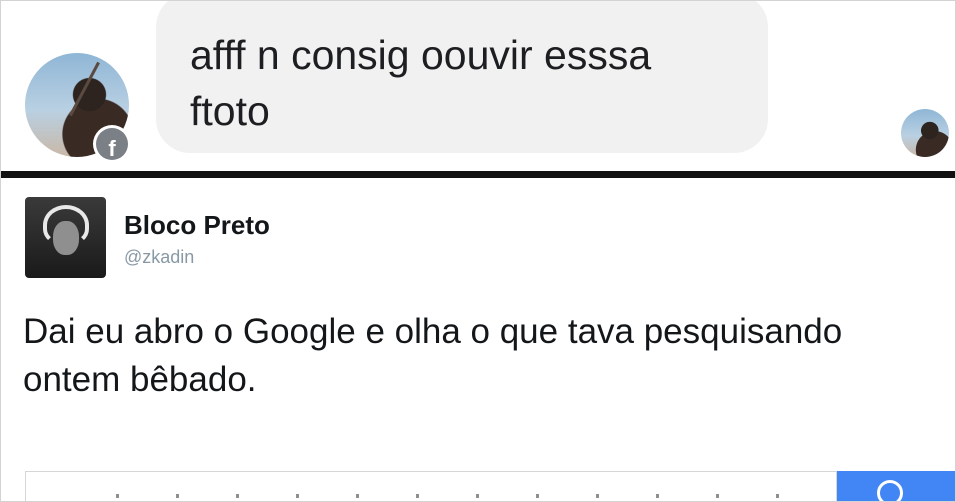  I want to click on facebook-icon: f, so click(112, 144).